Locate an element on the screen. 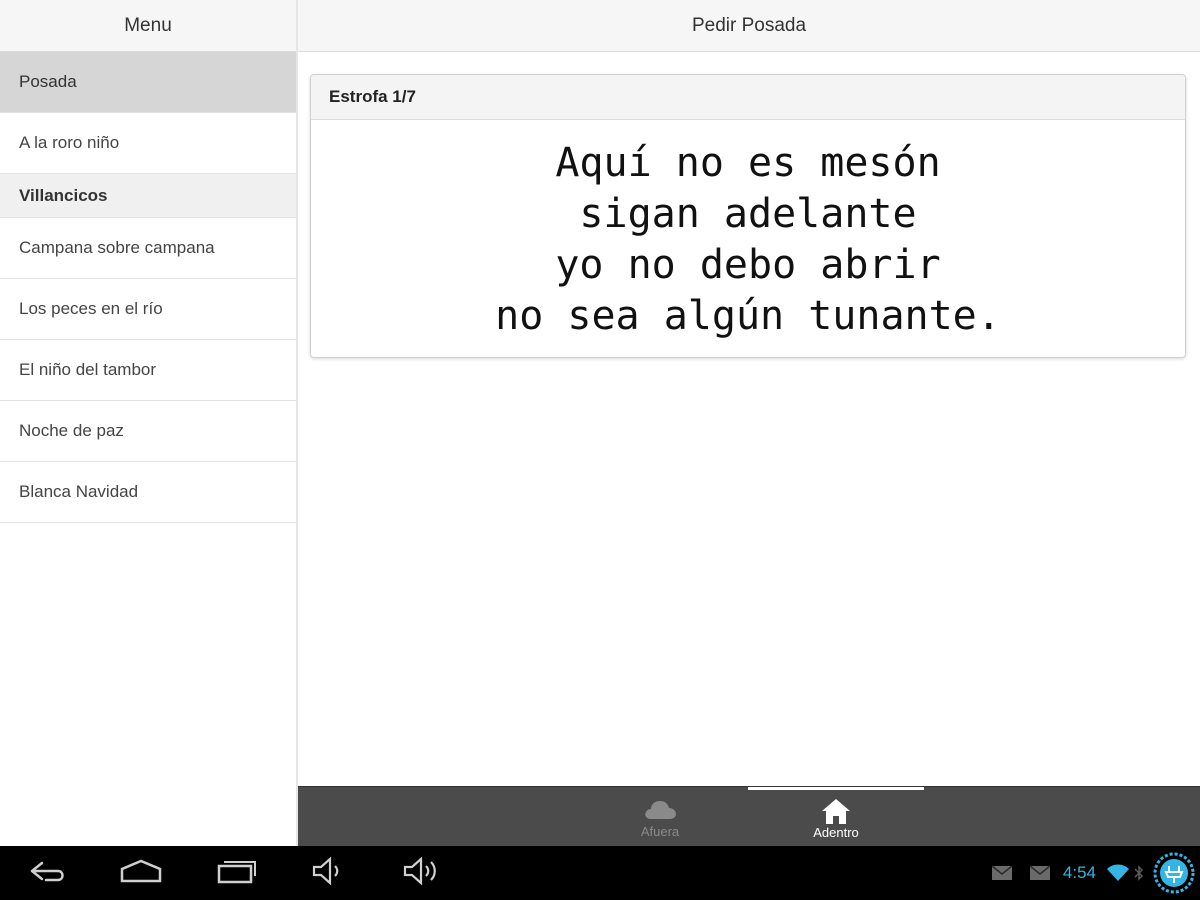 This screenshot has width=1200, height=900. tab-label: Afuera is located at coordinates (660, 831).